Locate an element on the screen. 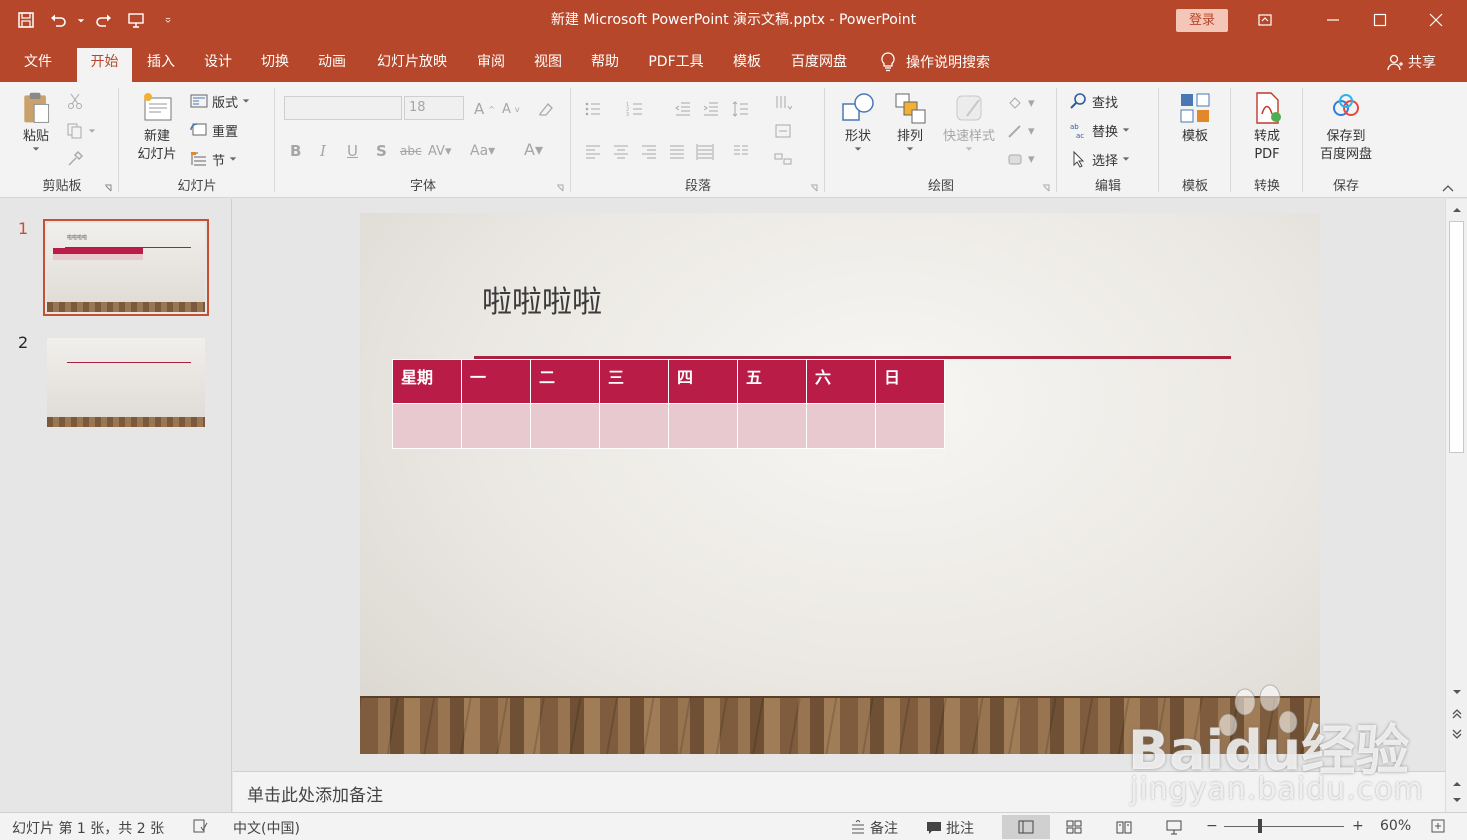  undo-dropdown-icon is located at coordinates (81, 20).